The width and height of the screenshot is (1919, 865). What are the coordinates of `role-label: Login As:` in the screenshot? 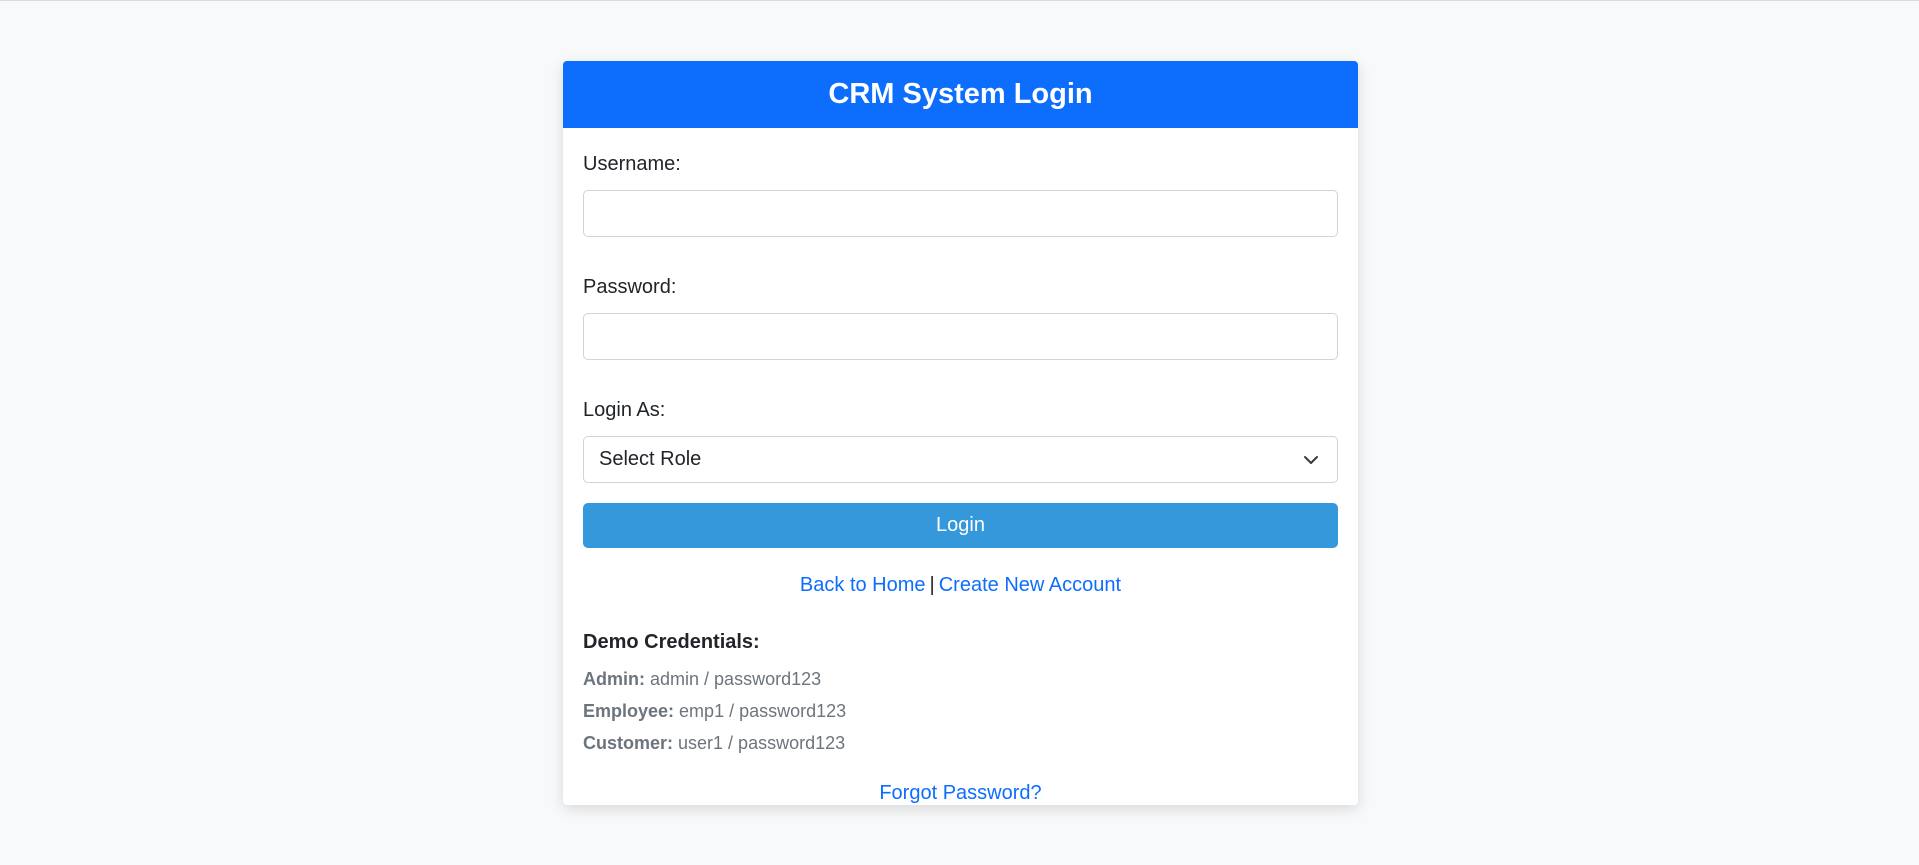 It's located at (624, 410).